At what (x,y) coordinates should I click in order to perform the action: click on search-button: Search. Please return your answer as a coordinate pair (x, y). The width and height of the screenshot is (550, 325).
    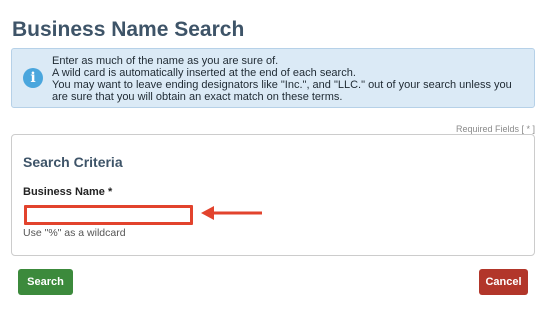
    Looking at the image, I should click on (45, 282).